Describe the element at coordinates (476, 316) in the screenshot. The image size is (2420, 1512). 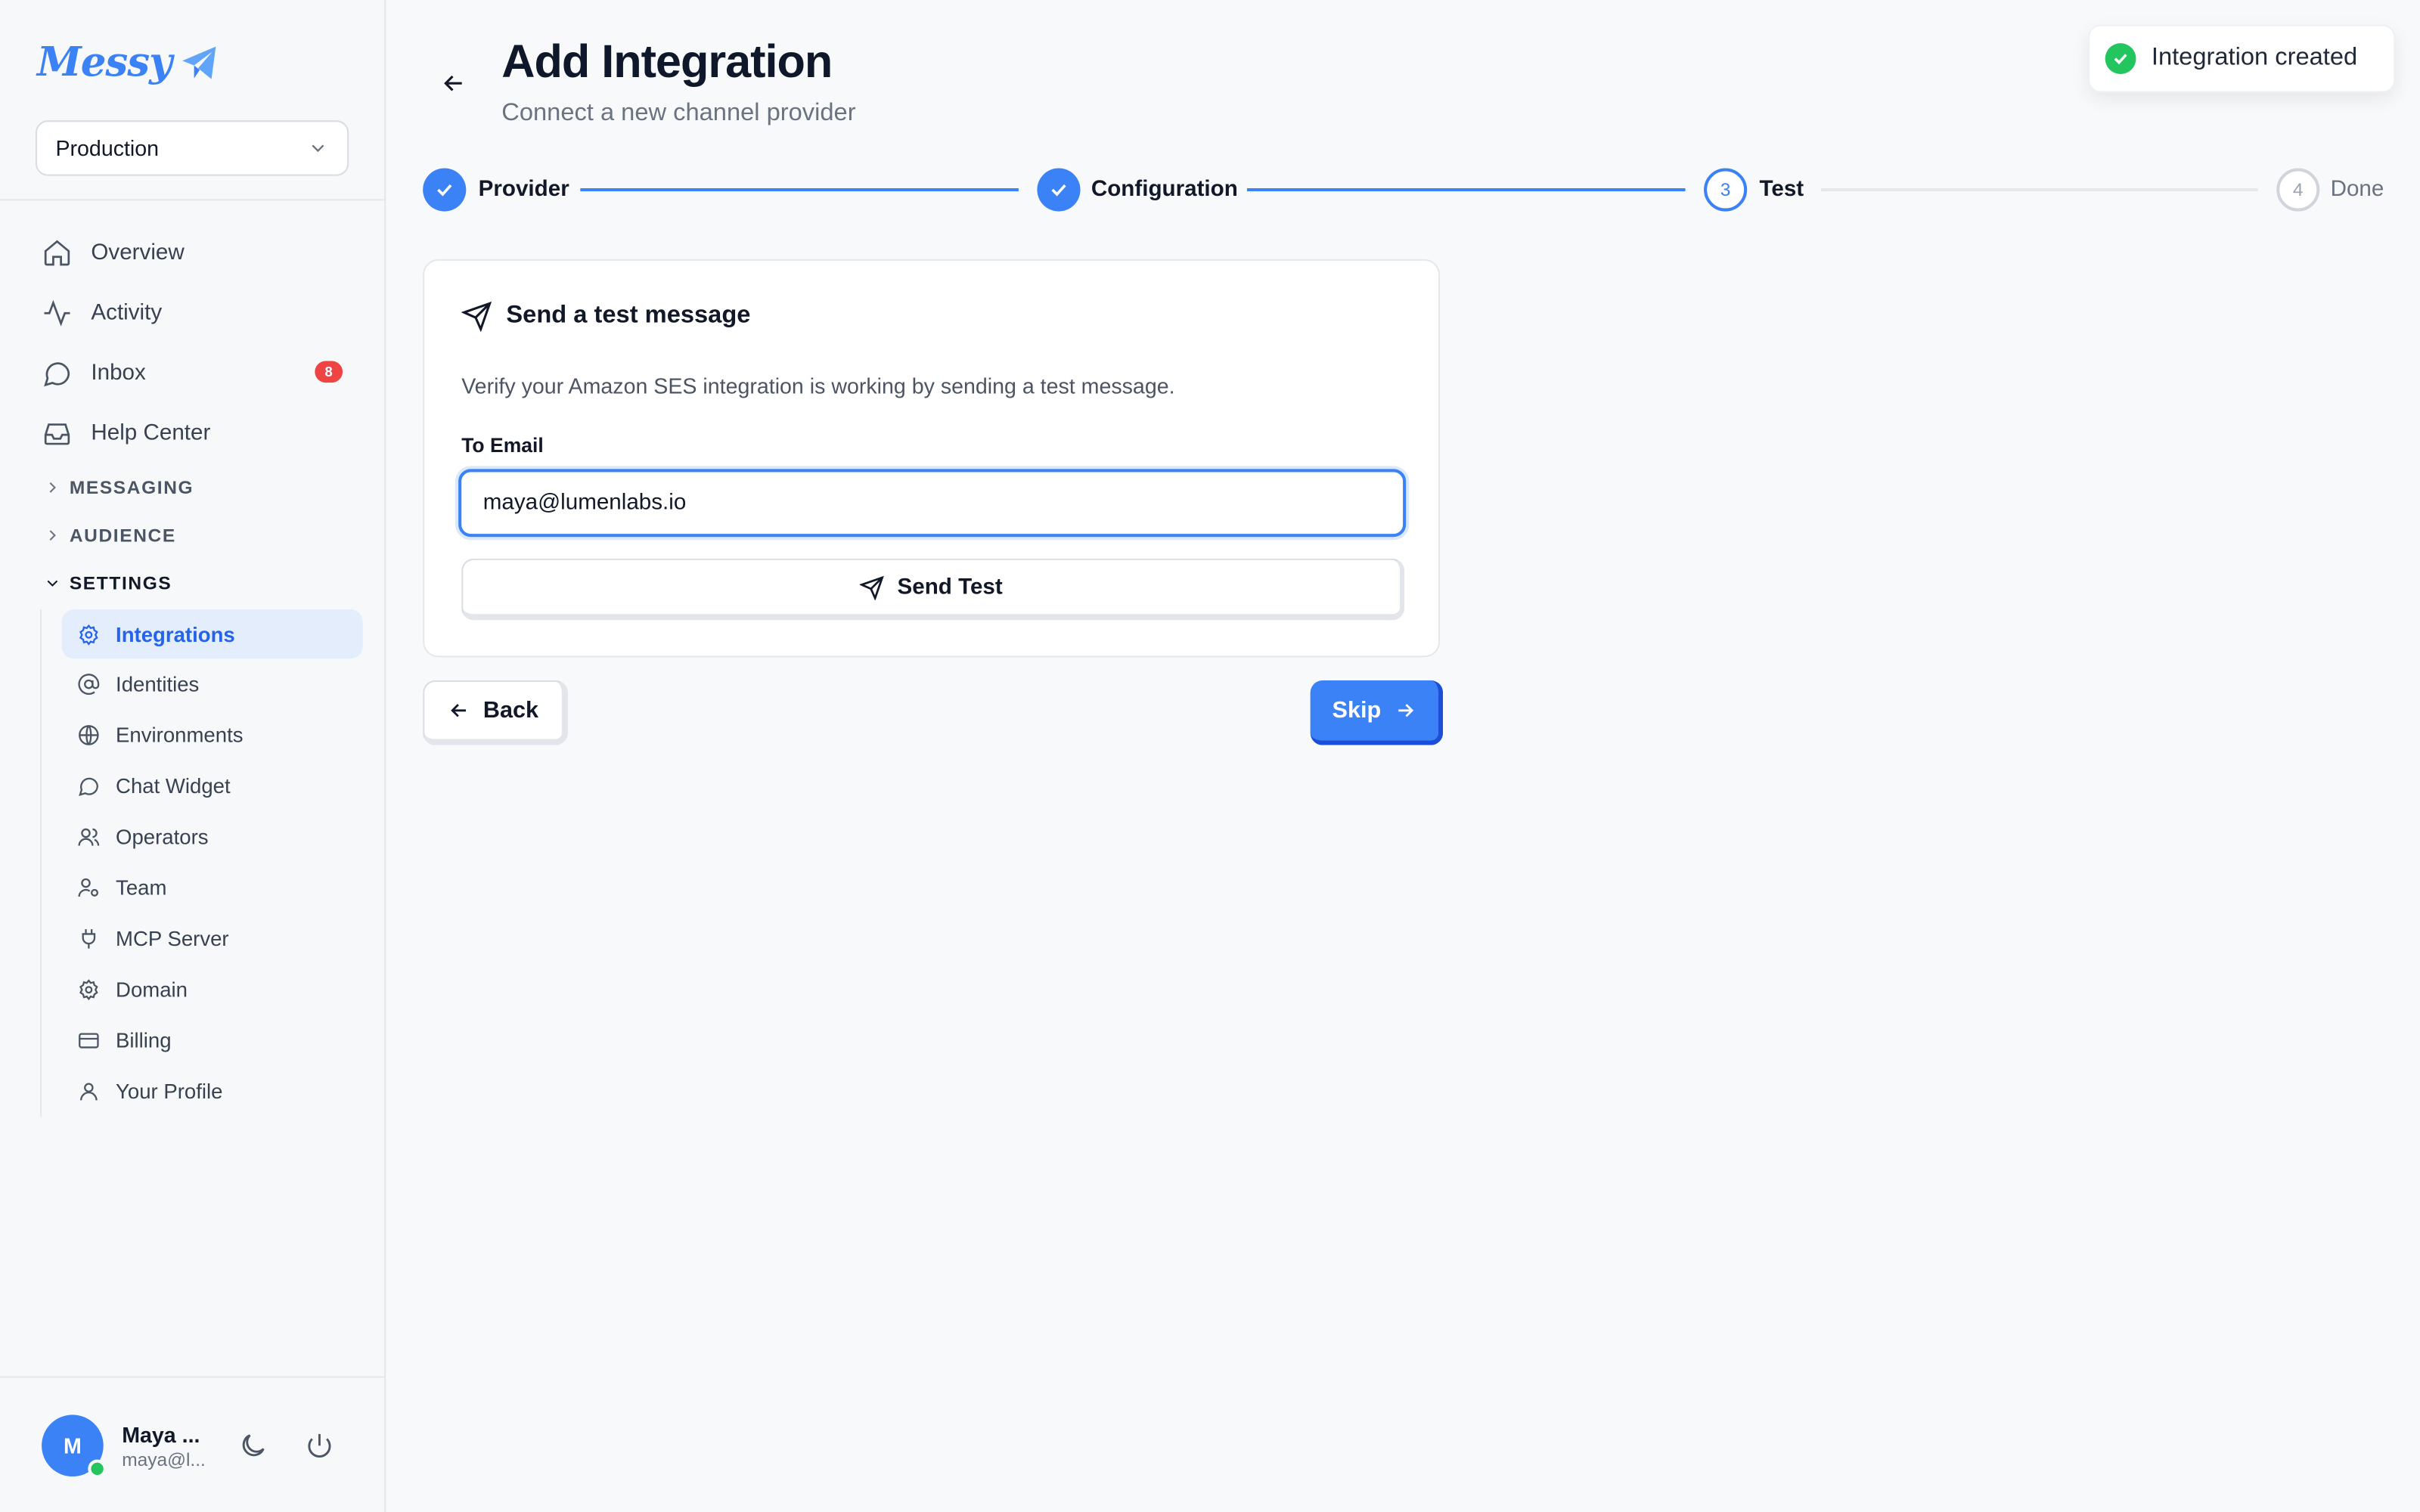
I see `send-icon` at that location.